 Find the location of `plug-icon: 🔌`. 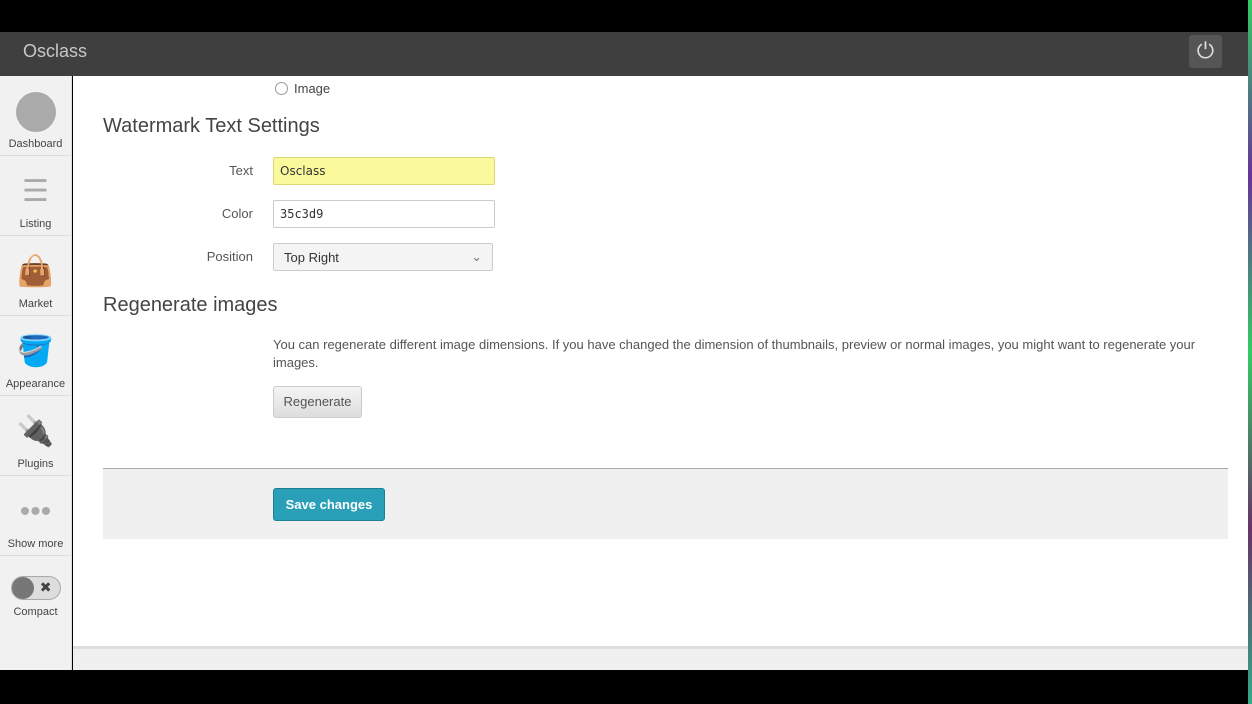

plug-icon: 🔌 is located at coordinates (35, 431).